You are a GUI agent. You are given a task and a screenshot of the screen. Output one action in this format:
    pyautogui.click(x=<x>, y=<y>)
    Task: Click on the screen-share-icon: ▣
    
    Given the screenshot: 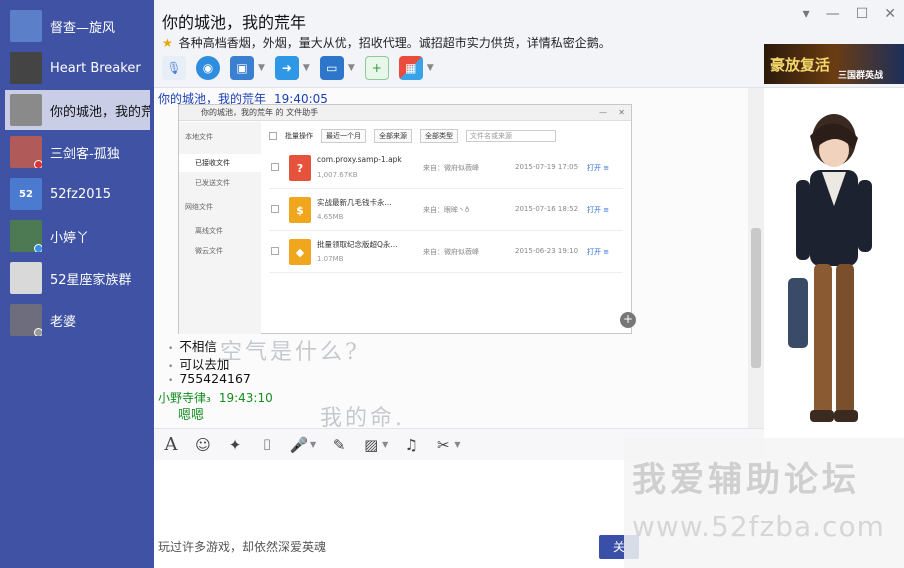 What is the action you would take?
    pyautogui.click(x=242, y=68)
    